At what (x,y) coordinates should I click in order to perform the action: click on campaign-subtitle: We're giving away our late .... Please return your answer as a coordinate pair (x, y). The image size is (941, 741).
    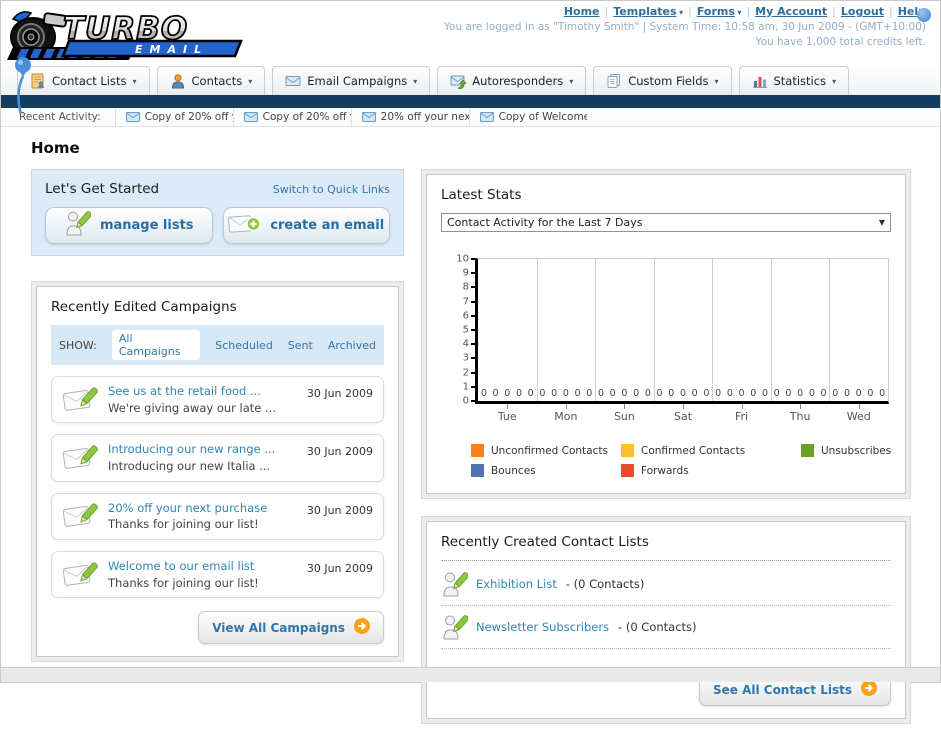
    Looking at the image, I should click on (192, 407).